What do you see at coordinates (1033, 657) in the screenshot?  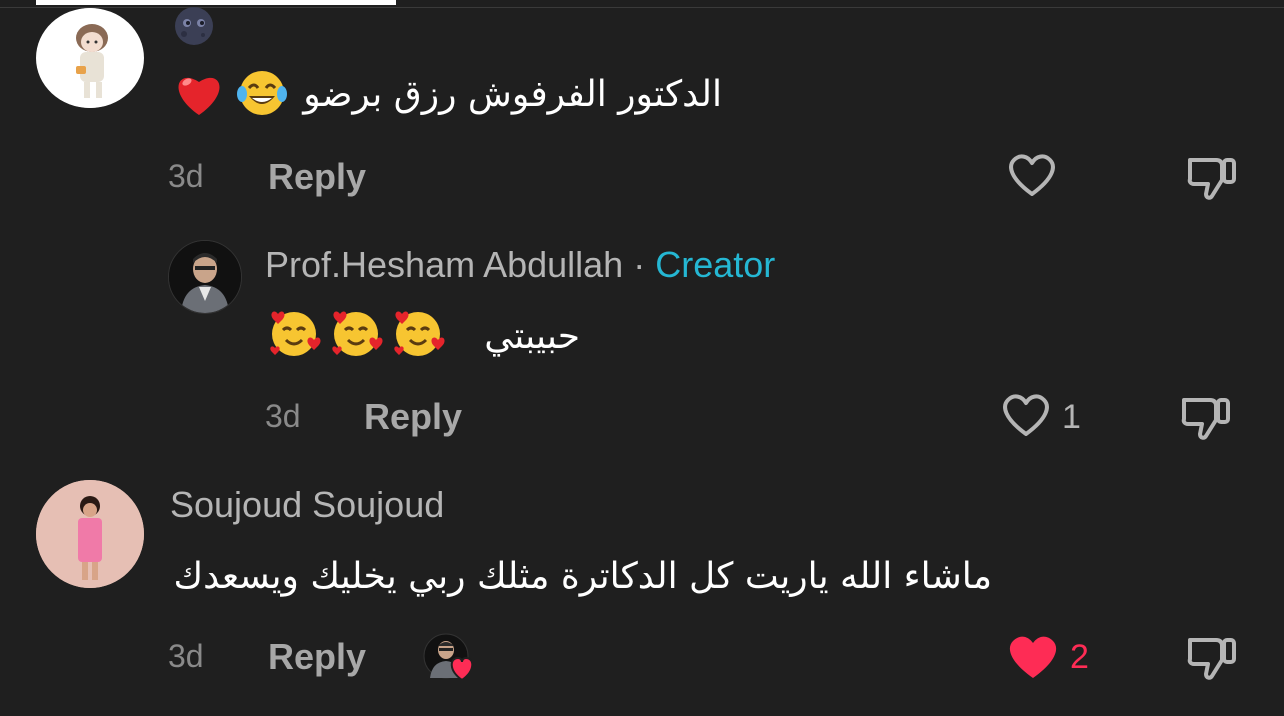 I see `heart-filled-icon` at bounding box center [1033, 657].